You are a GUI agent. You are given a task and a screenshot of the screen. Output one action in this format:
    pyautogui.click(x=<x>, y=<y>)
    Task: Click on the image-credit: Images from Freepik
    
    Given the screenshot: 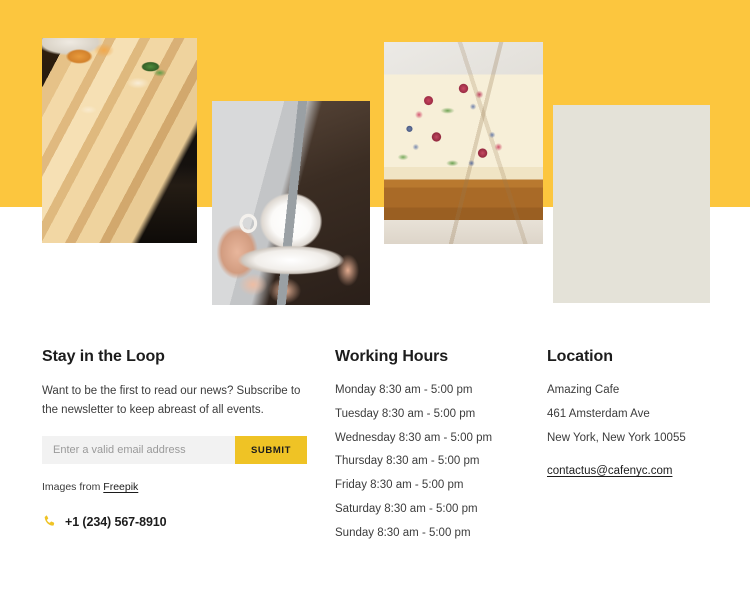 What is the action you would take?
    pyautogui.click(x=176, y=487)
    